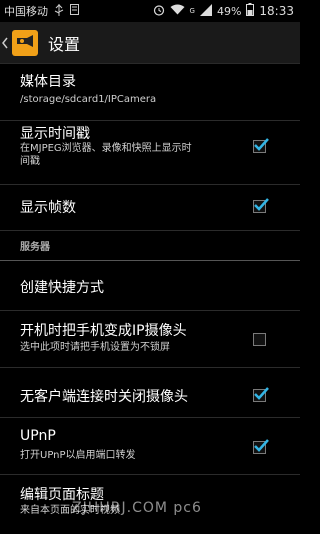  What do you see at coordinates (55, 134) in the screenshot?
I see `setting-title: 显示时间戳` at bounding box center [55, 134].